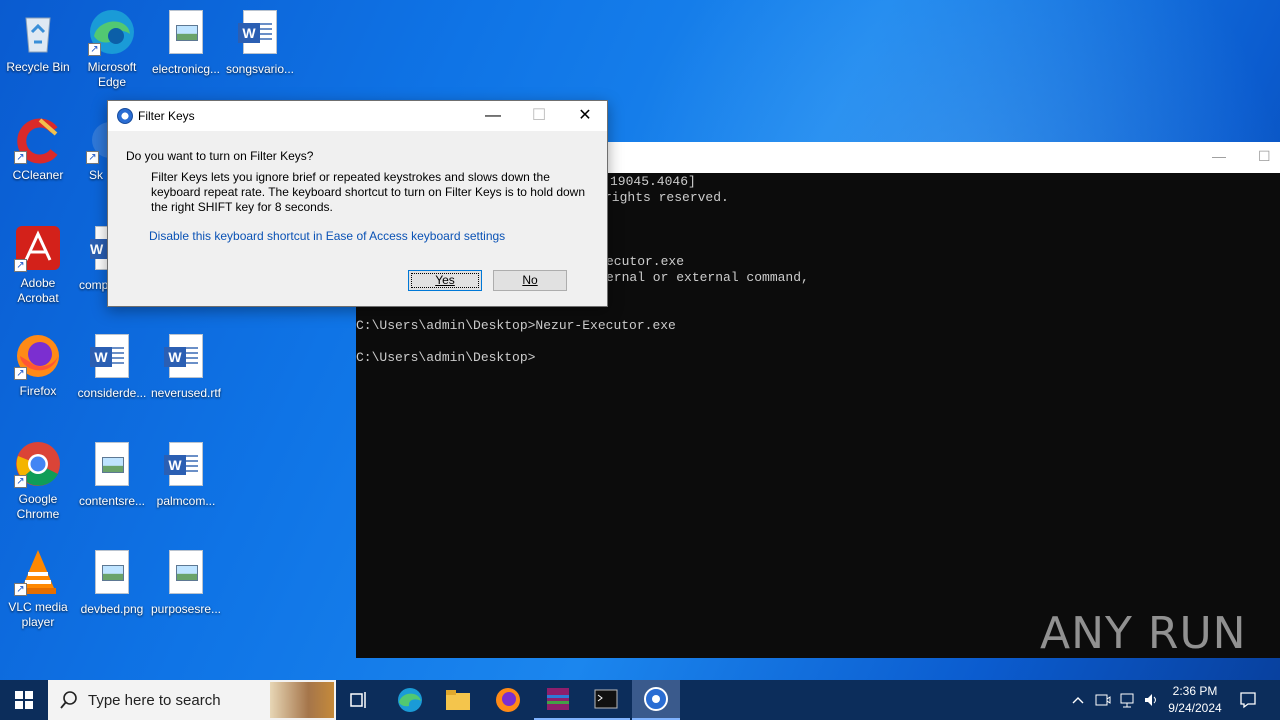 The width and height of the screenshot is (1280, 720). I want to click on desktop-icon-chrome: ↗ Google Chrome, so click(38, 481).